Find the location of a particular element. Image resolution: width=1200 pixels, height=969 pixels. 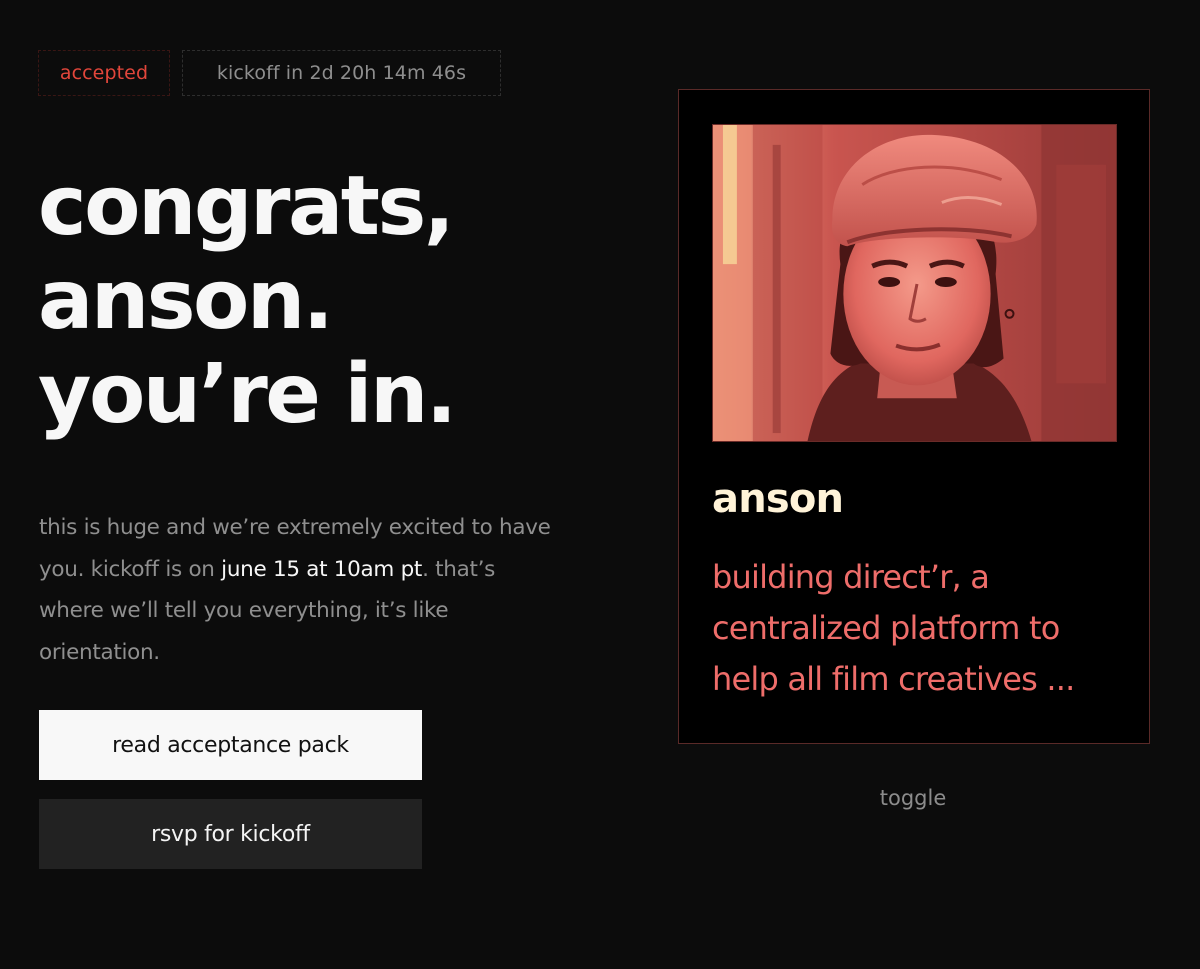

read-acceptance-pack-button: read acceptance pack is located at coordinates (230, 745).